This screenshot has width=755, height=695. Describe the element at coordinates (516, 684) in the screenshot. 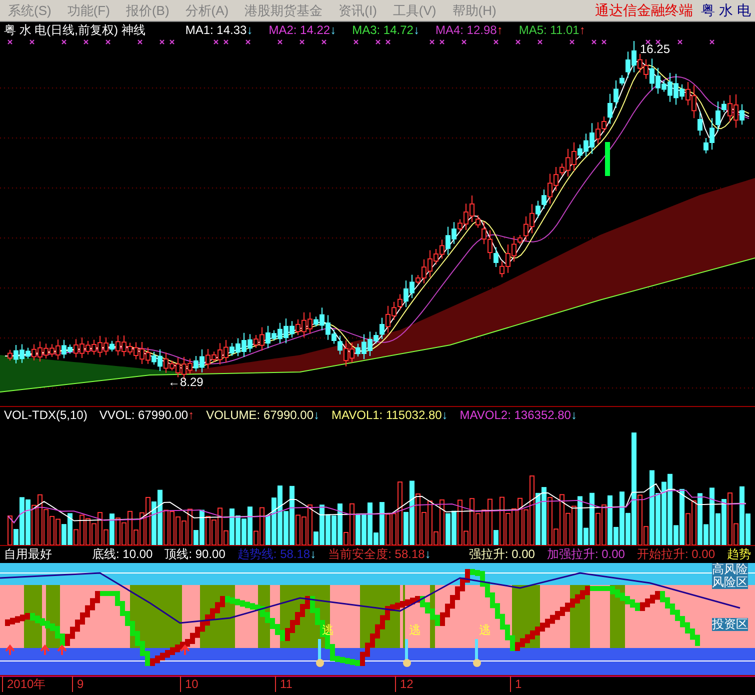

I see `axis-label: 1` at that location.